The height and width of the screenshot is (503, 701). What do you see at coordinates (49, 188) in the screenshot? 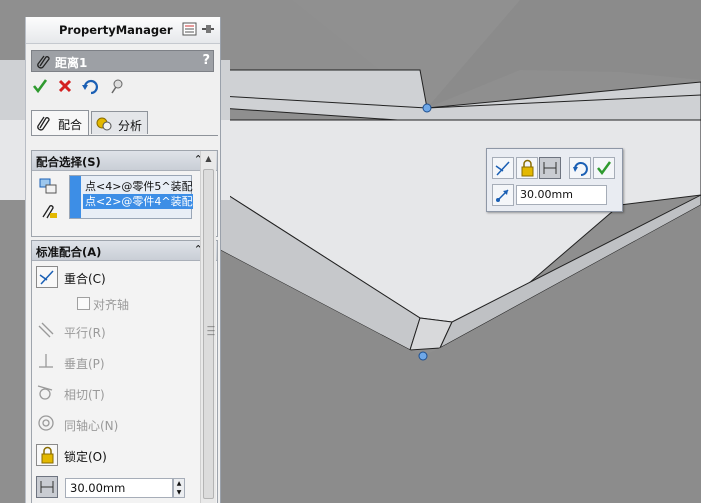
I see `selection-filter-icon` at bounding box center [49, 188].